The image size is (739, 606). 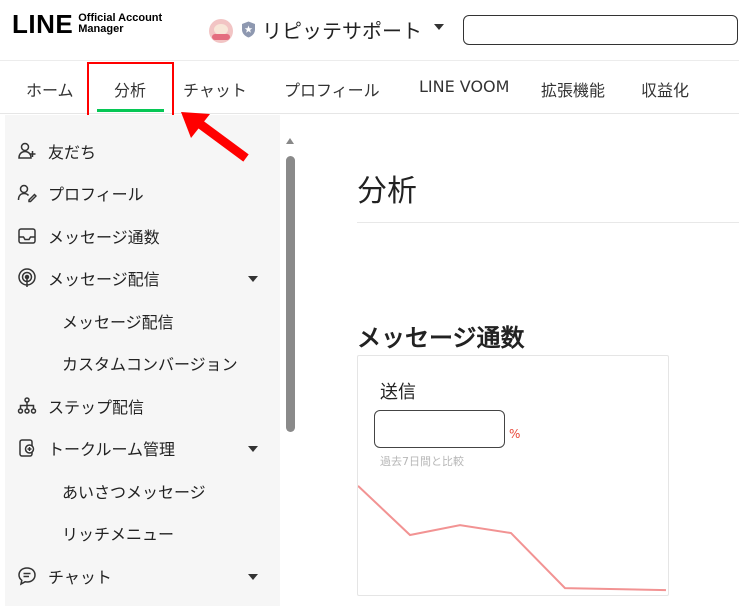 What do you see at coordinates (290, 294) in the screenshot?
I see `sidebar-scroll-thumb` at bounding box center [290, 294].